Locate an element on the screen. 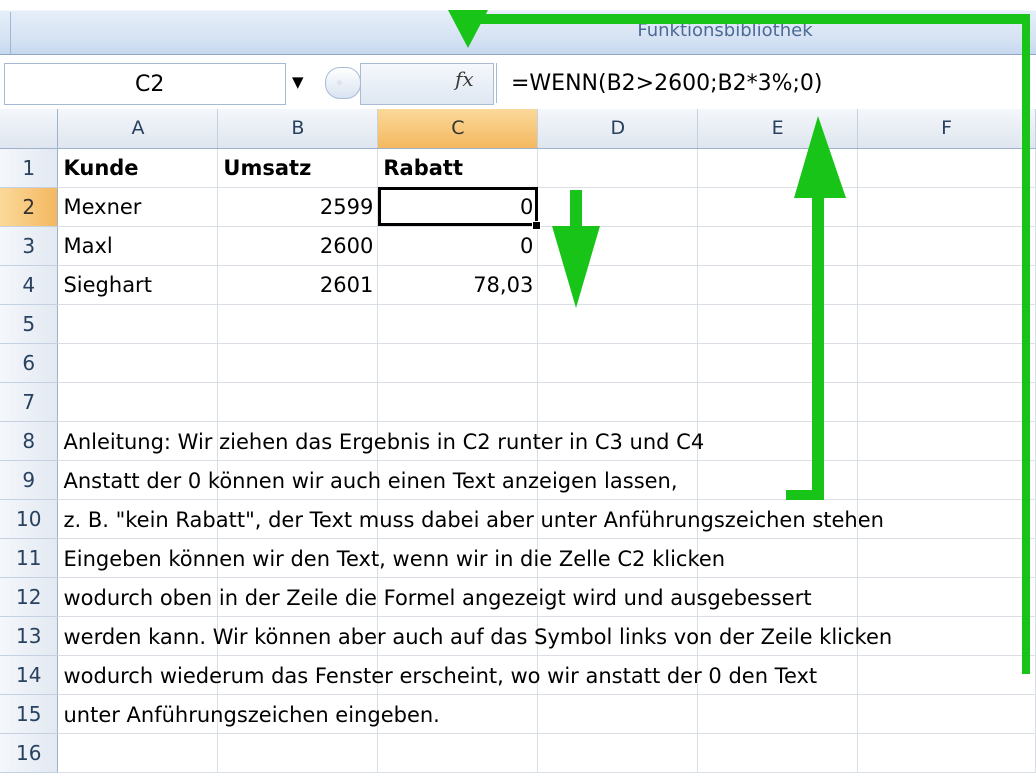 The image size is (1036, 782). cell-f2 is located at coordinates (946, 207).